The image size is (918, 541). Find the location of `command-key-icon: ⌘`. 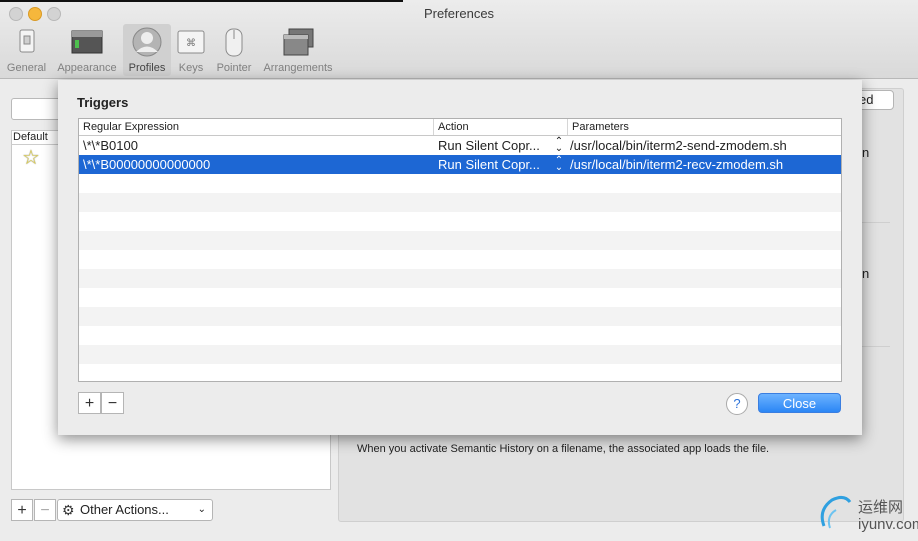

command-key-icon: ⌘ is located at coordinates (191, 42).